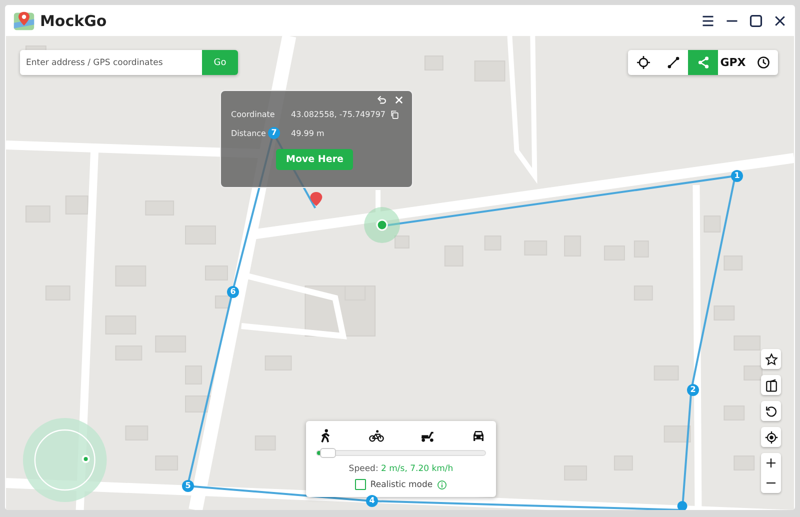 This screenshot has height=517, width=800. Describe the element at coordinates (316, 199) in the screenshot. I see `map-pin-icon` at that location.